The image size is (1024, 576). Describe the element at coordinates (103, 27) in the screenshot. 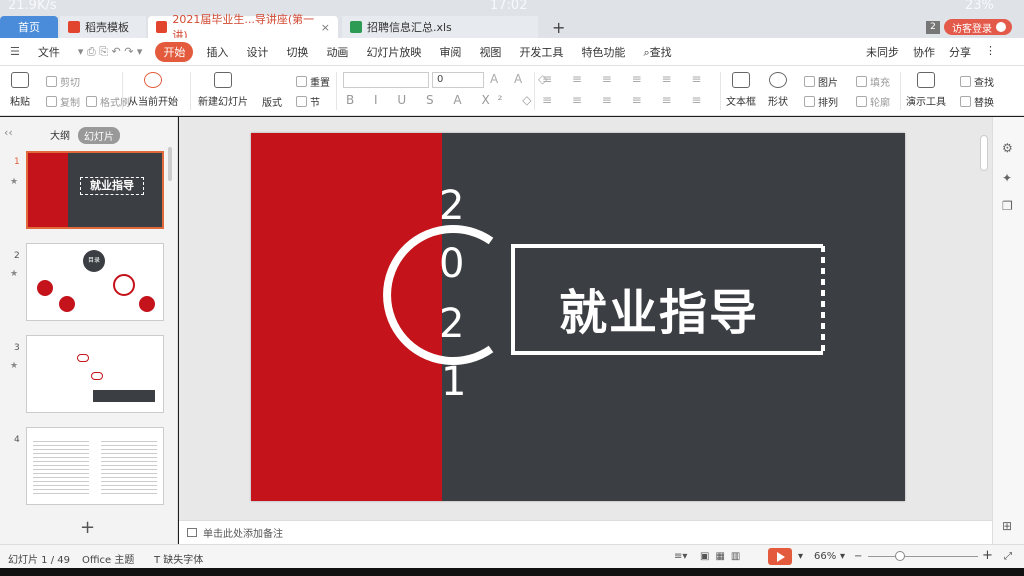

I see `tab-templates: 稻壳模板` at that location.